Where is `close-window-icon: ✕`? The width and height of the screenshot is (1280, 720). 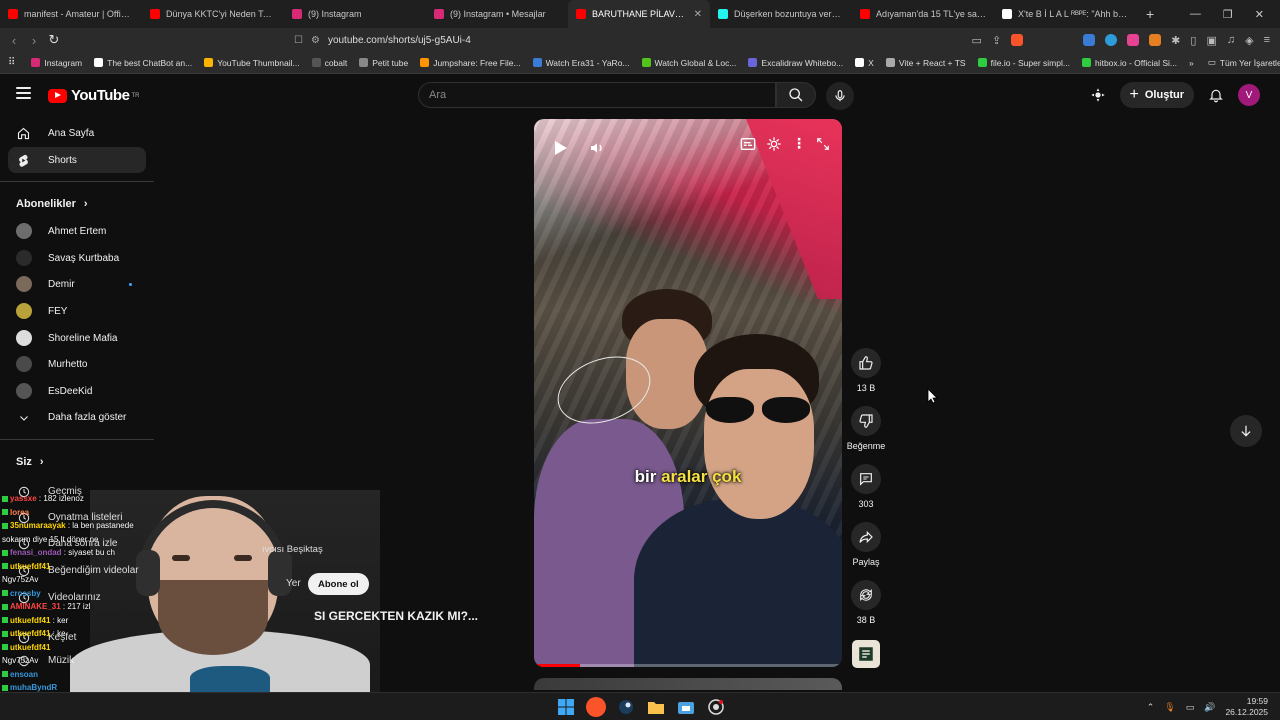
close-window-icon: ✕ is located at coordinates (1259, 14).